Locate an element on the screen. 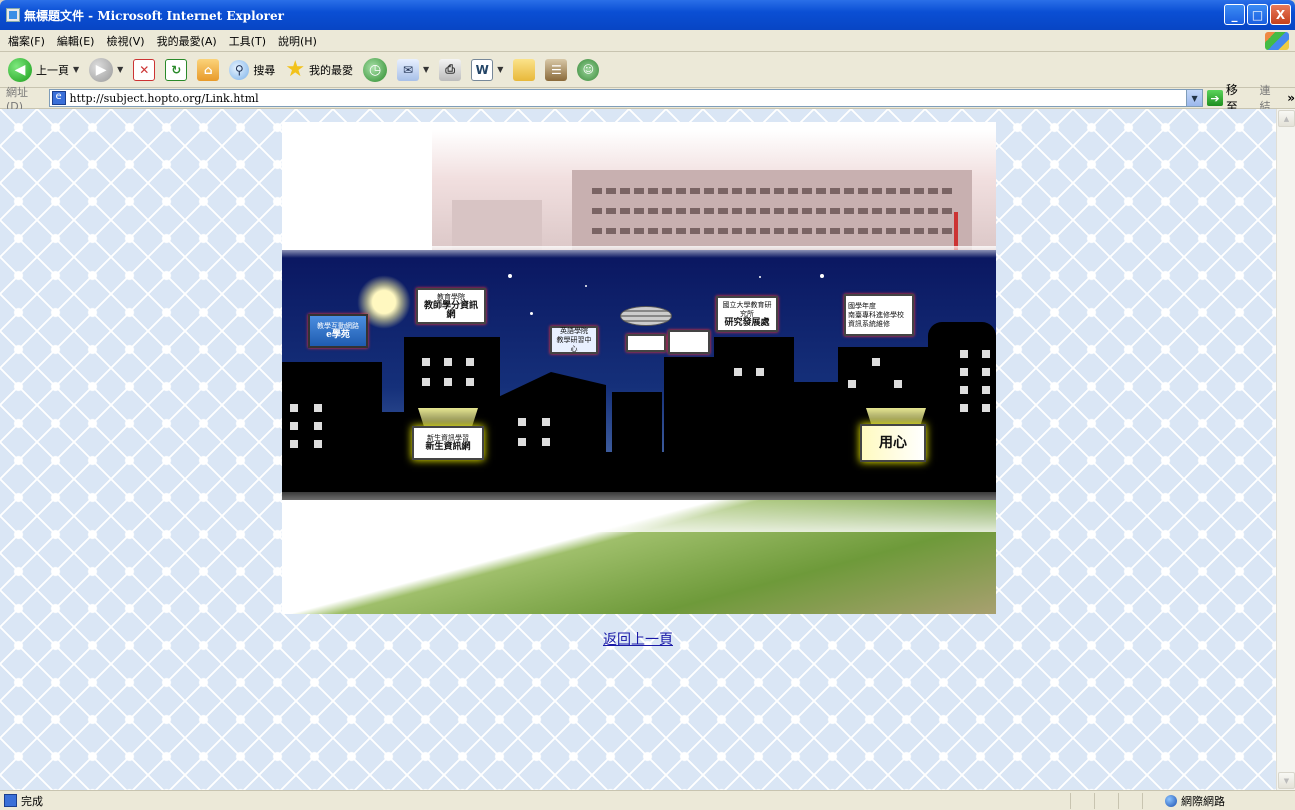 The height and width of the screenshot is (810, 1295). refresh-button: ↻ is located at coordinates (176, 70).